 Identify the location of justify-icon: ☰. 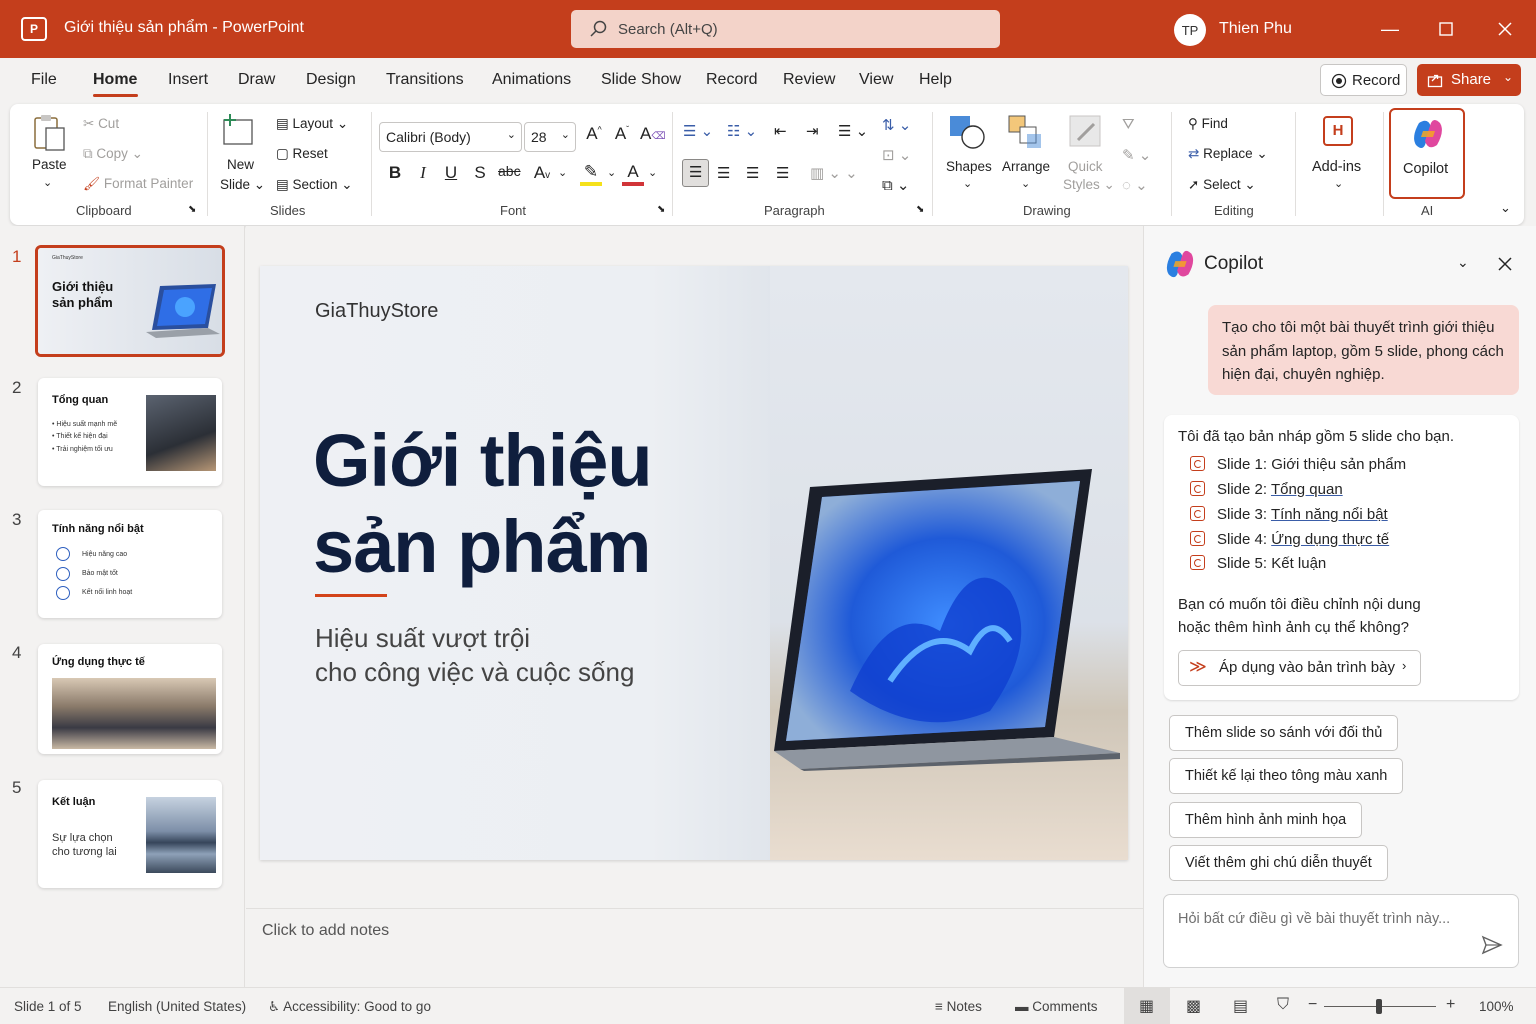
(782, 173).